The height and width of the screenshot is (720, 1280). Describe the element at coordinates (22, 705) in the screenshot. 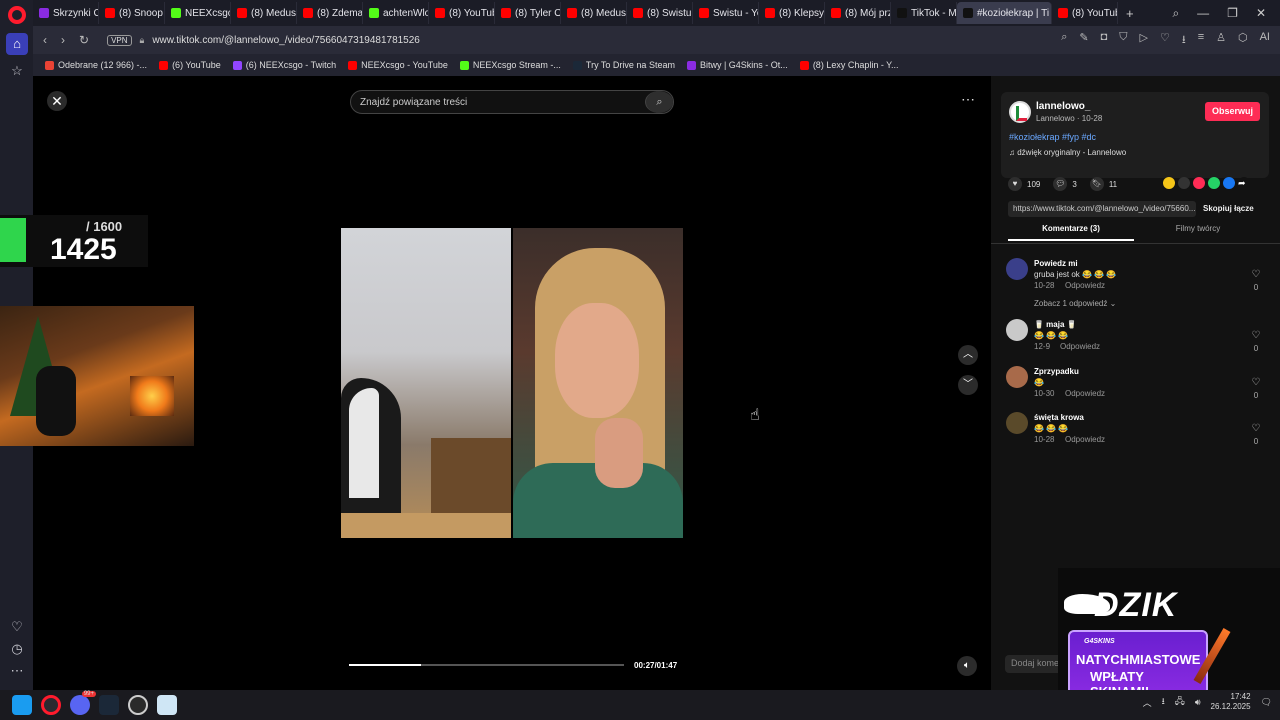

I see `windows-start-icon` at that location.